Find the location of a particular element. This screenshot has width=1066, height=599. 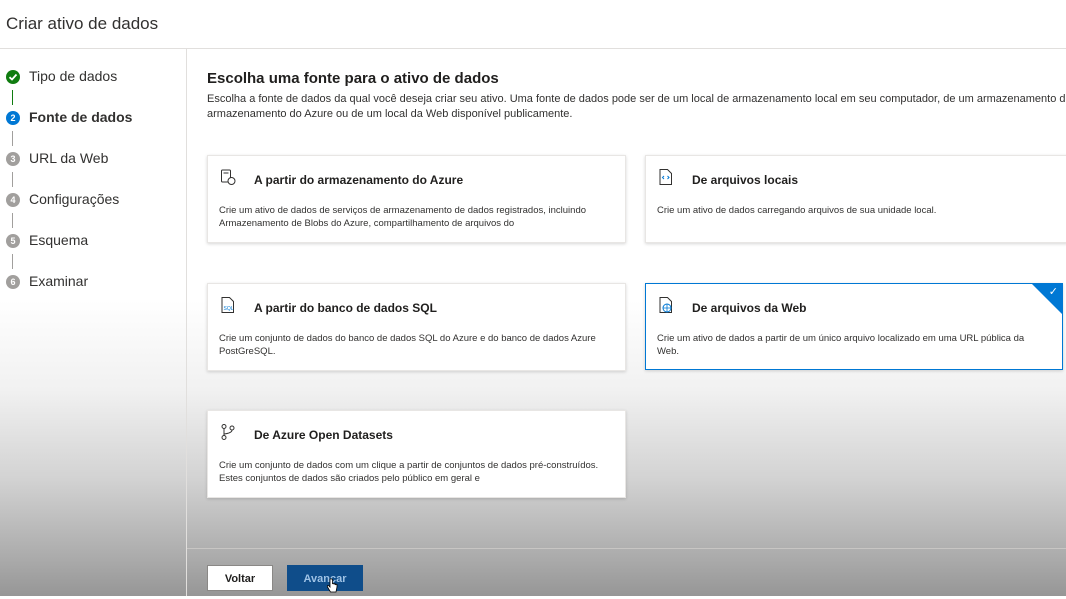

web-file-icon is located at coordinates (666, 305).